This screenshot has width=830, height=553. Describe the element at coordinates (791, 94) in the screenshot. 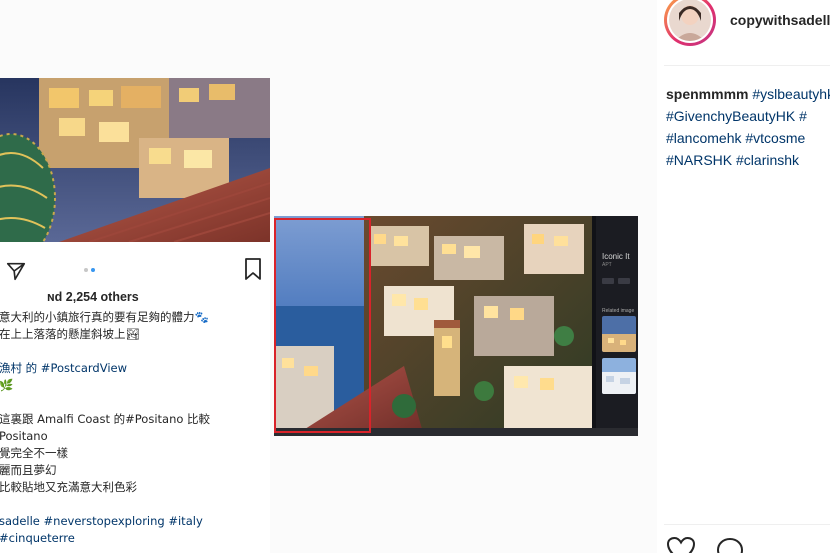

I see `comment-hashtags: #yslbeautyhk` at that location.